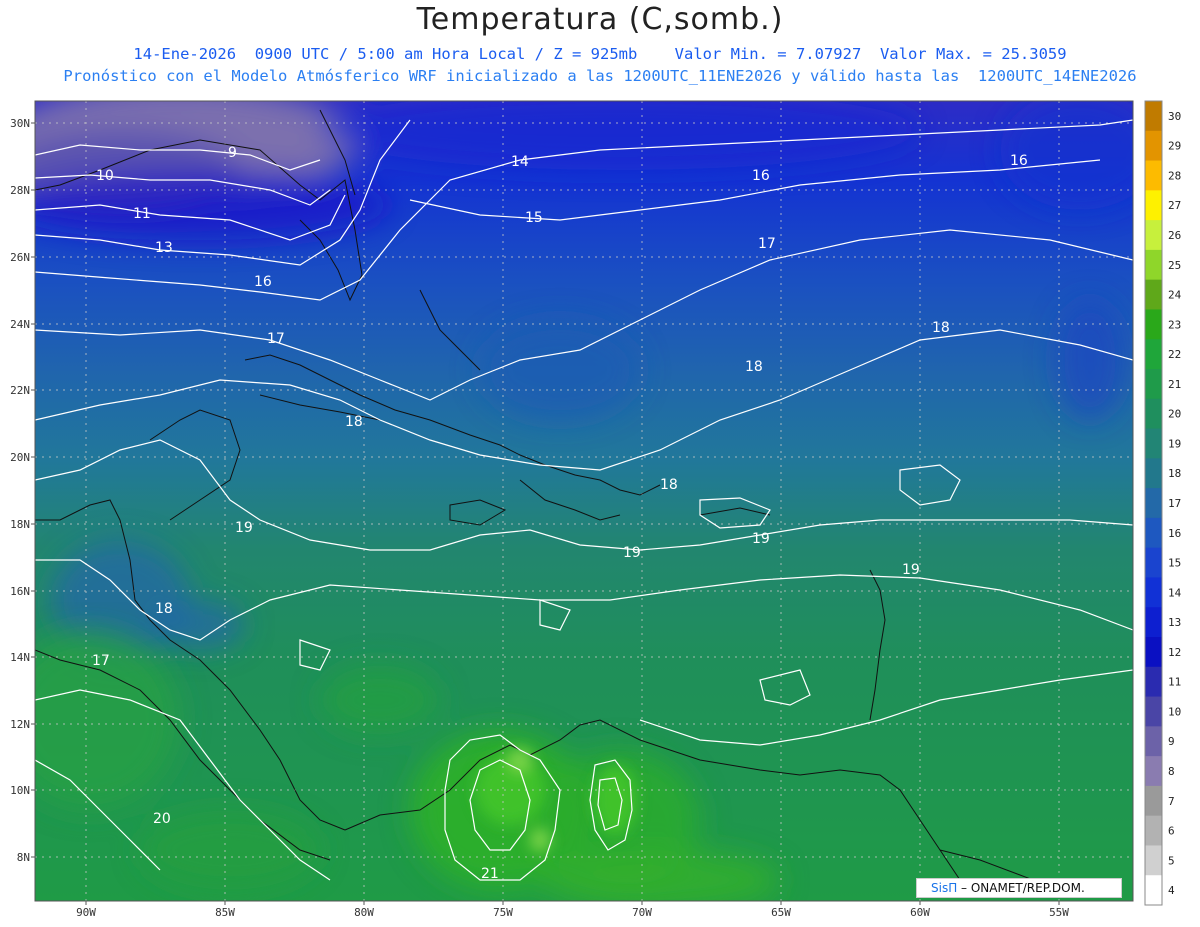 The width and height of the screenshot is (1200, 927). I want to click on lat-tick-label: 30N, so click(20, 123).